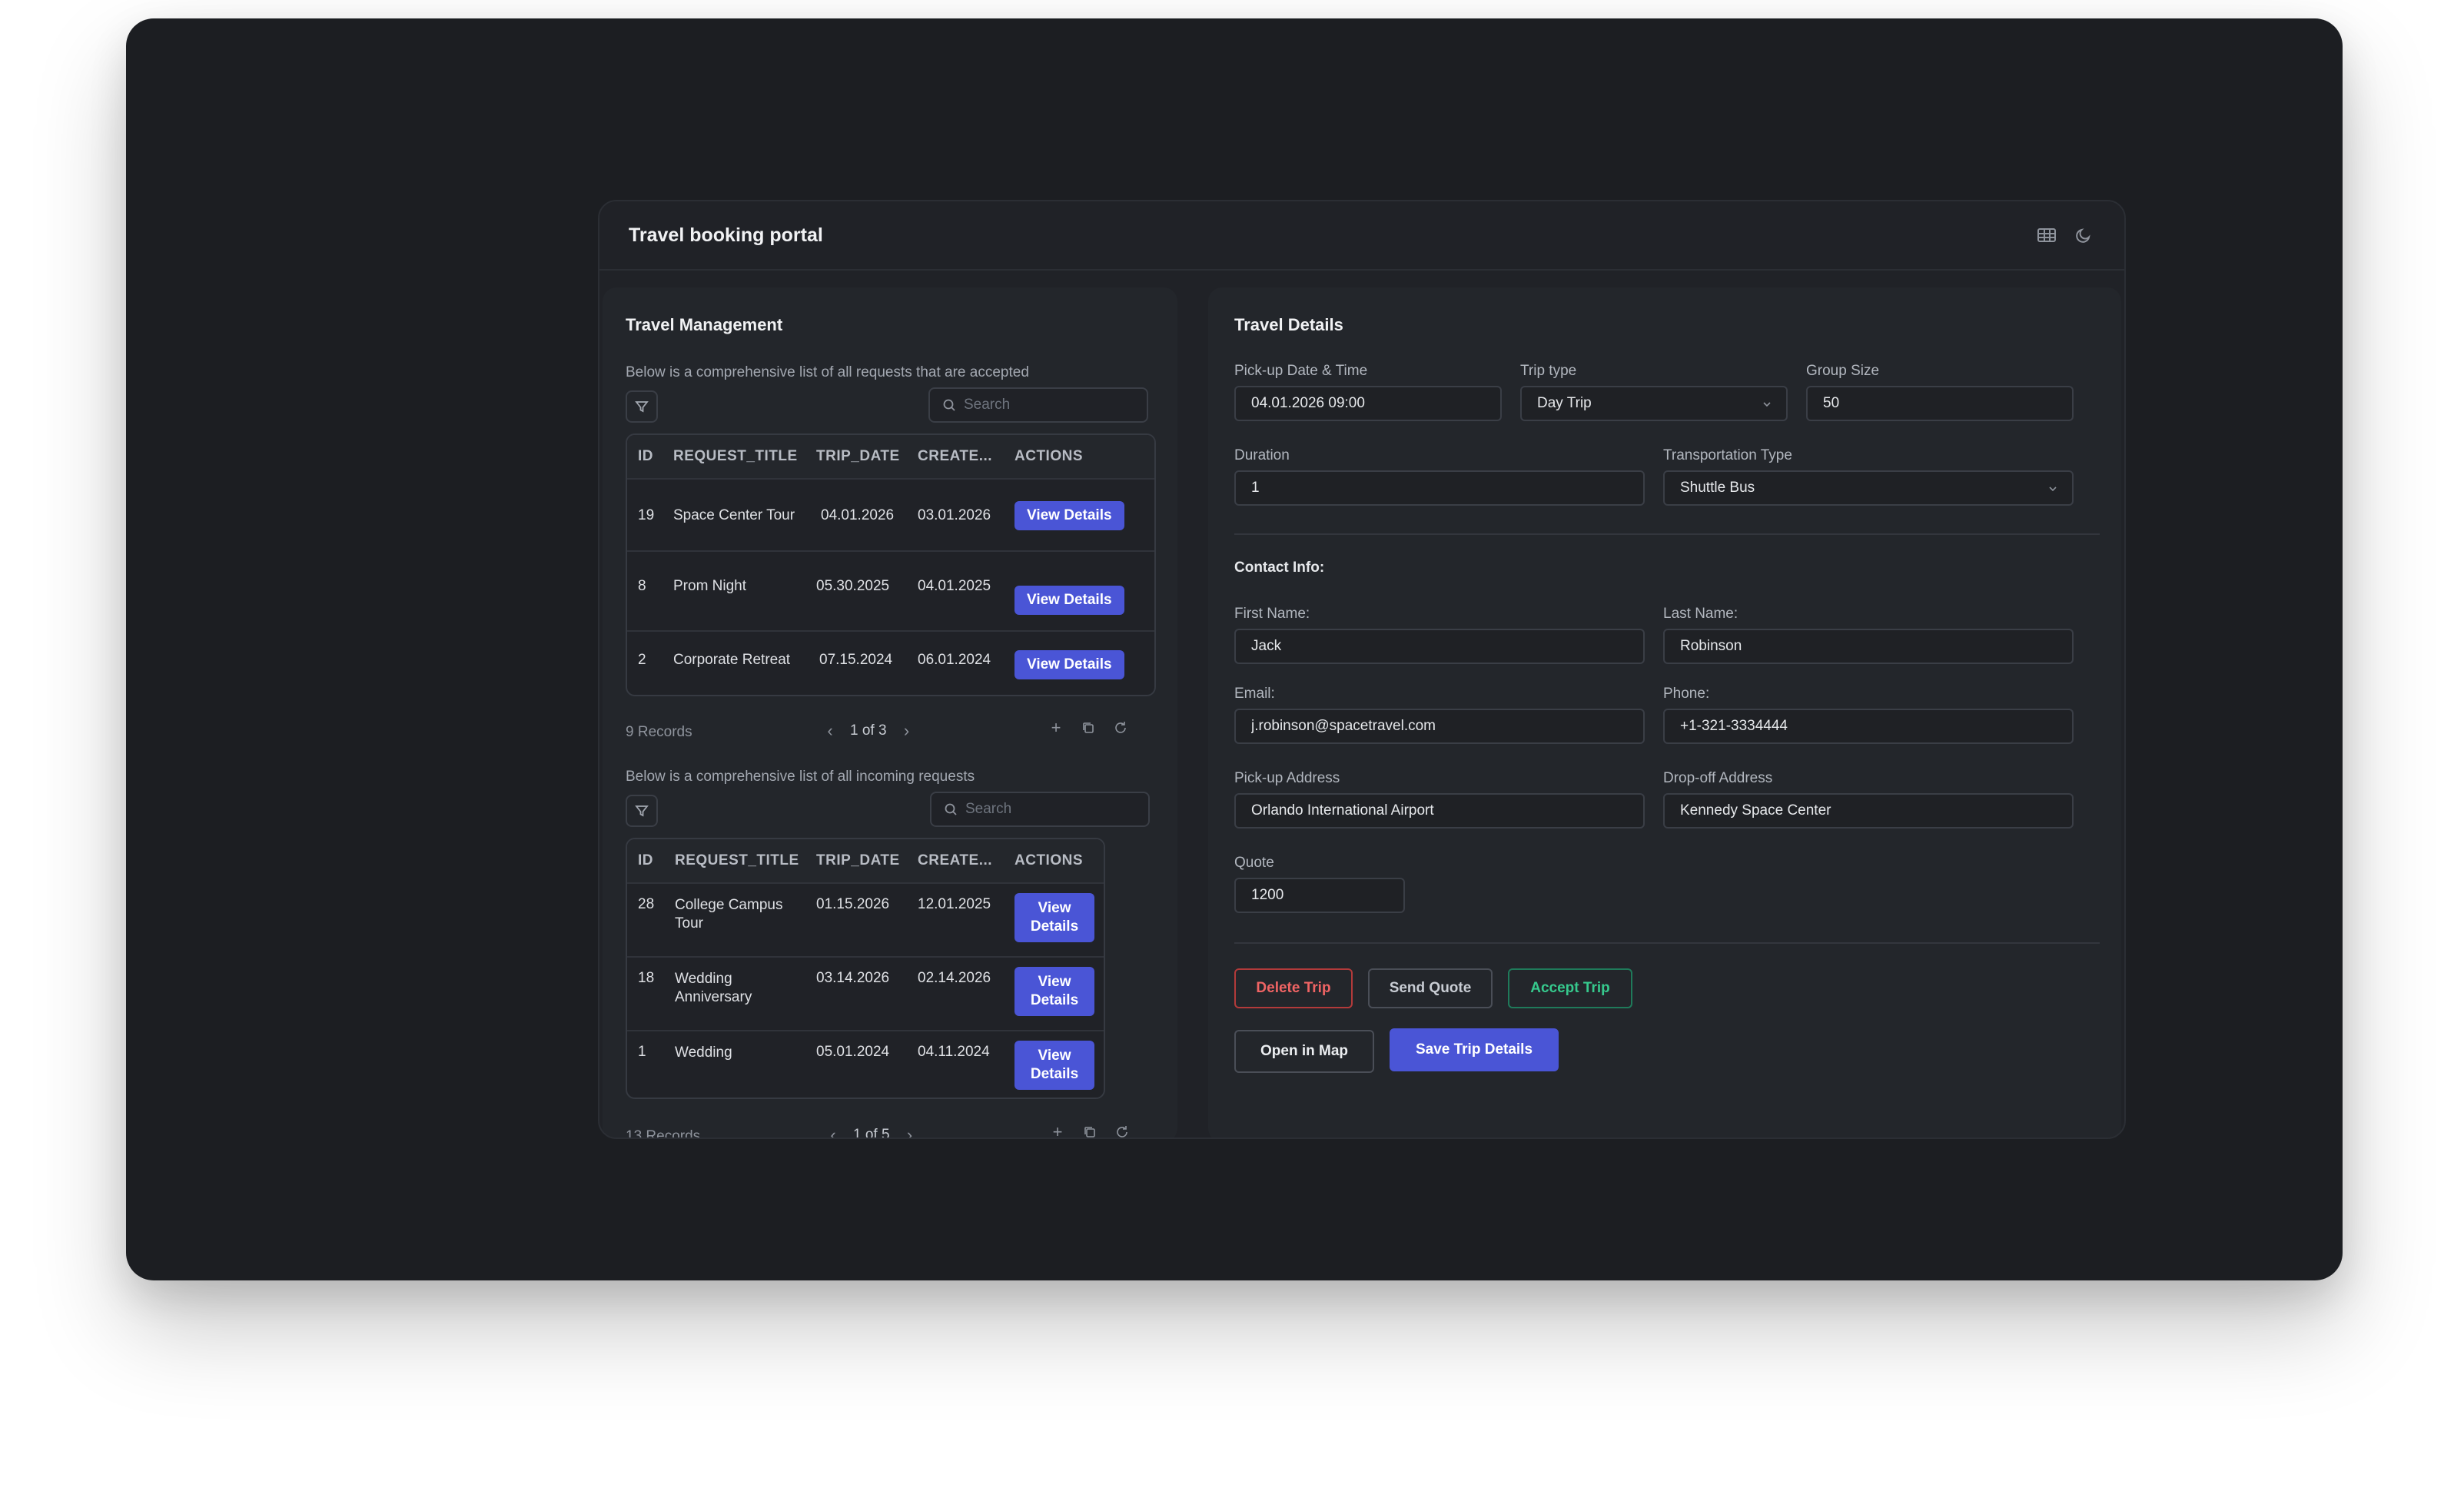 The height and width of the screenshot is (1511, 2464). I want to click on pagination: ‹ 1 of 5 ›, so click(871, 1132).